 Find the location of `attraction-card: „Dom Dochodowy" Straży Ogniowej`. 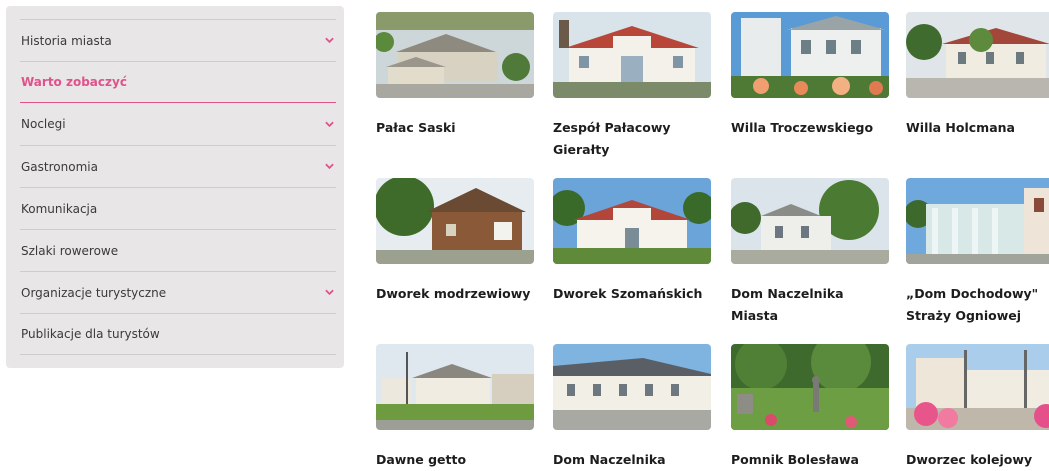

attraction-card: „Dom Dochodowy" Straży Ogniowej is located at coordinates (977, 252).